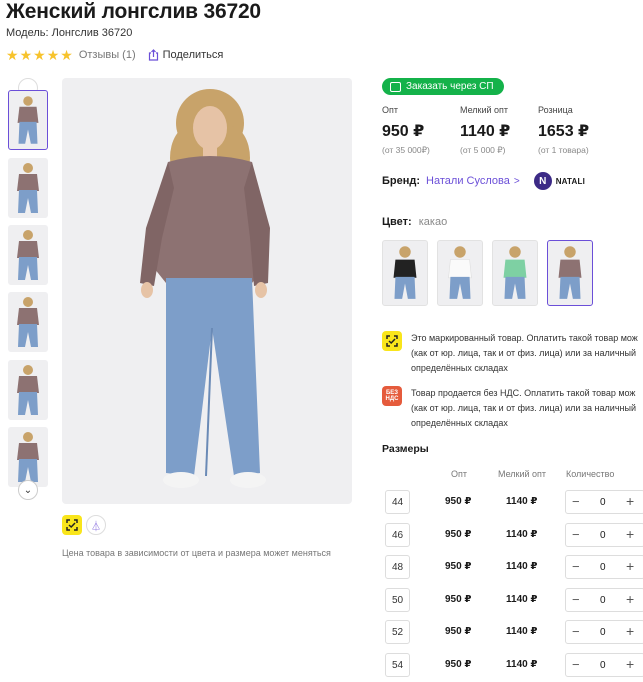  Describe the element at coordinates (66, 55) in the screenshot. I see `star-icon: ★` at that location.